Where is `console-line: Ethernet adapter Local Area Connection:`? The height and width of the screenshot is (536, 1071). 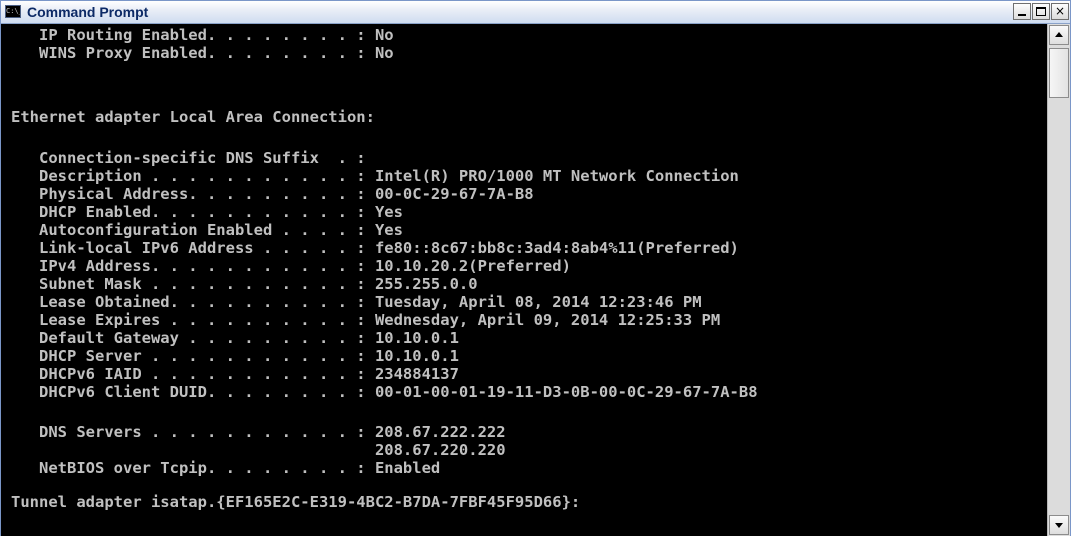
console-line: Ethernet adapter Local Area Connection: is located at coordinates (193, 117).